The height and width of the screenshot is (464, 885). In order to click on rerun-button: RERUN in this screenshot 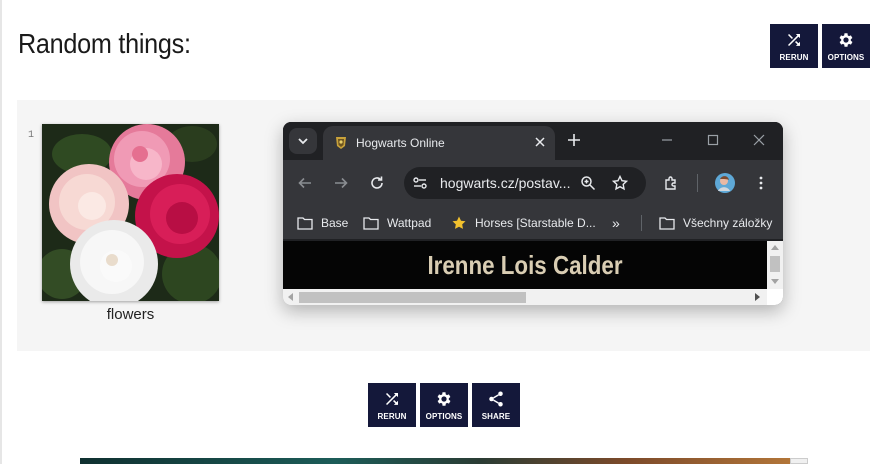, I will do `click(794, 46)`.